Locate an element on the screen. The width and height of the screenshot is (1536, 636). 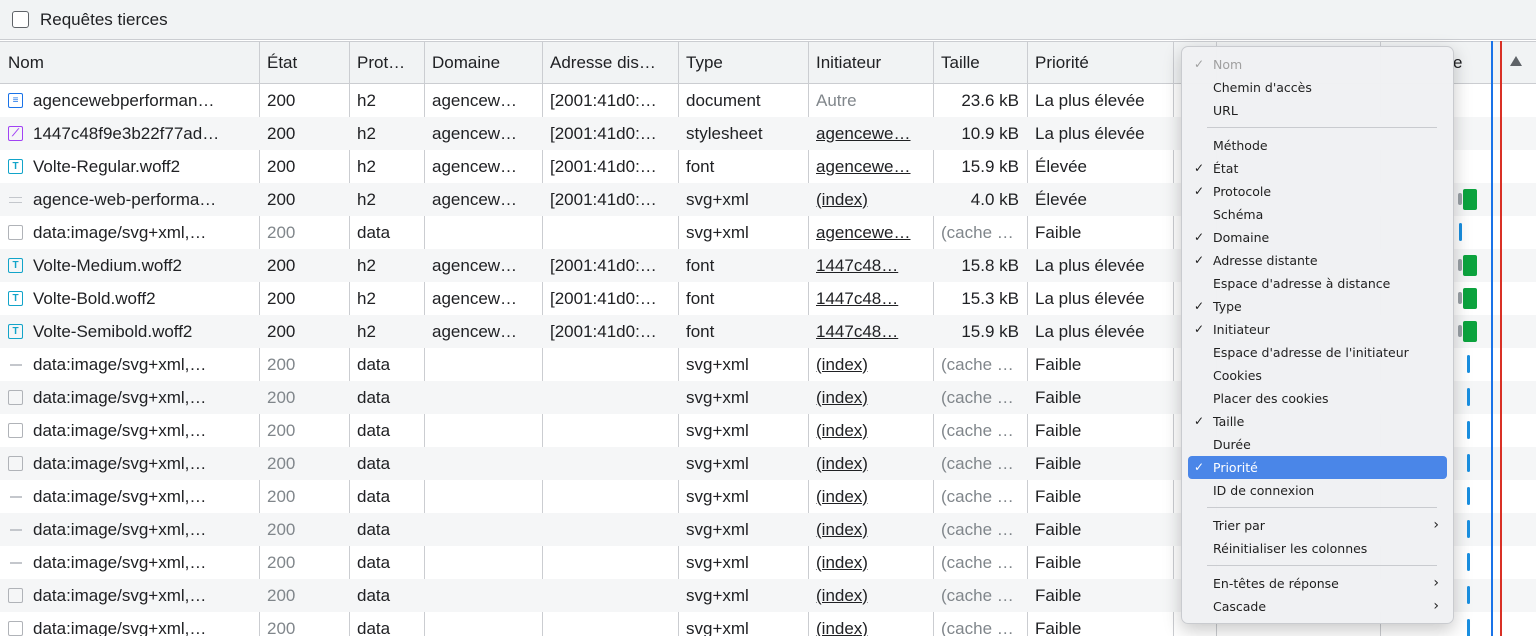
column-header-size: Taille is located at coordinates (980, 62).